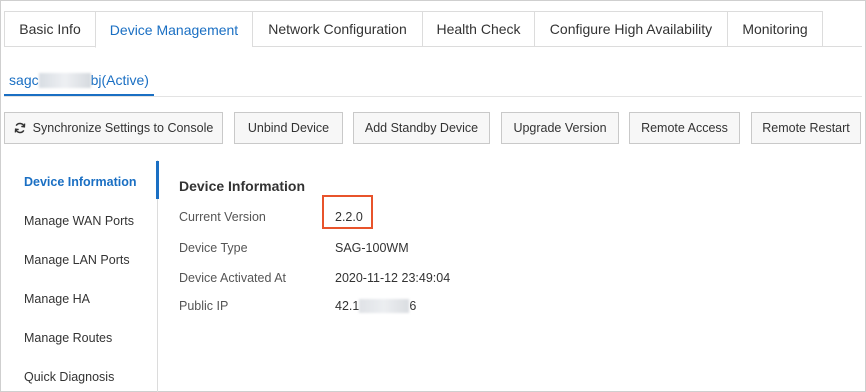 The height and width of the screenshot is (392, 866). I want to click on side-nav-manage-wan-ports: Manage WAN Ports, so click(79, 221).